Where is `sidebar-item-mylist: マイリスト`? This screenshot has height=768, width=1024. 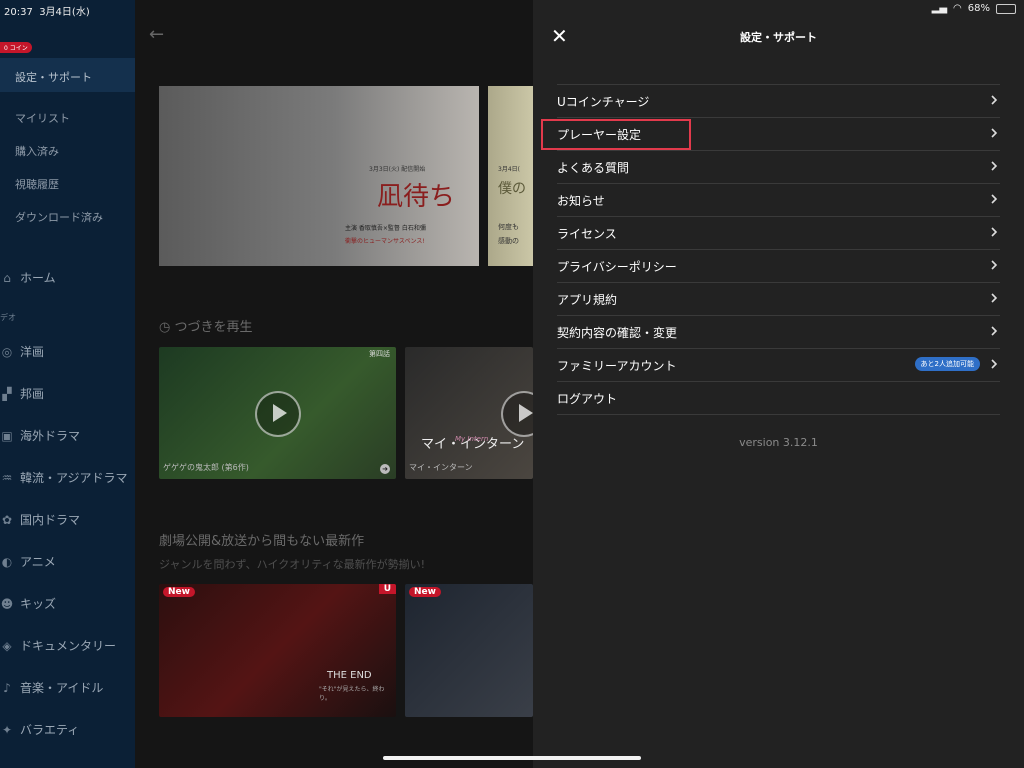 sidebar-item-mylist: マイリスト is located at coordinates (42, 118).